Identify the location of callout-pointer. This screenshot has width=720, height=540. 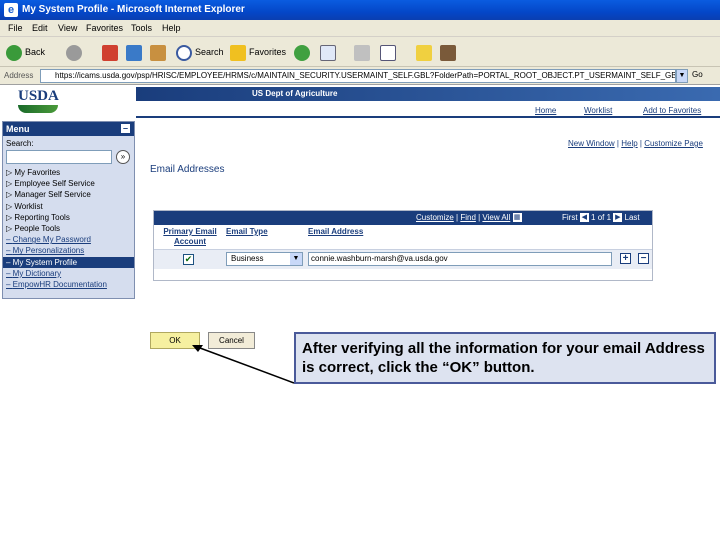
(243, 364).